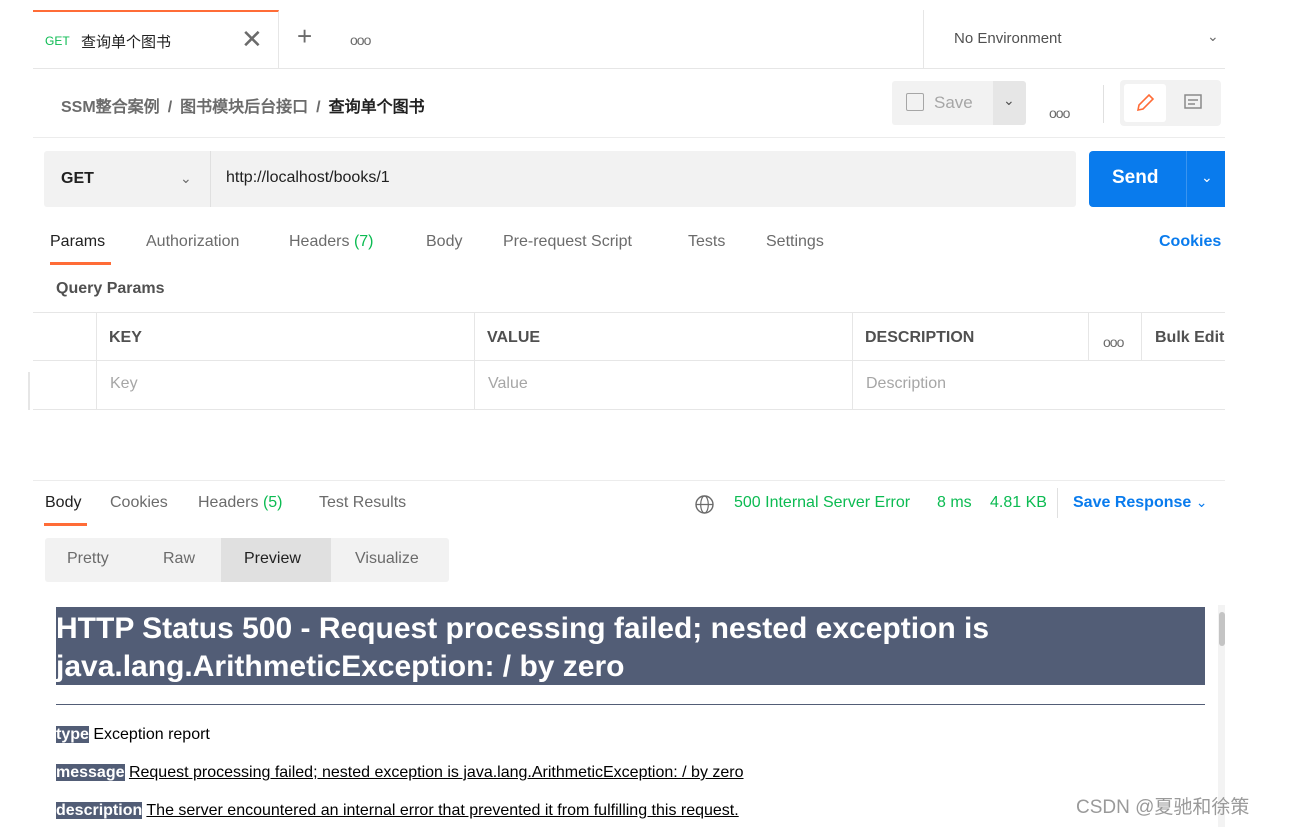 This screenshot has height=827, width=1293. I want to click on response-divider, so click(629, 480).